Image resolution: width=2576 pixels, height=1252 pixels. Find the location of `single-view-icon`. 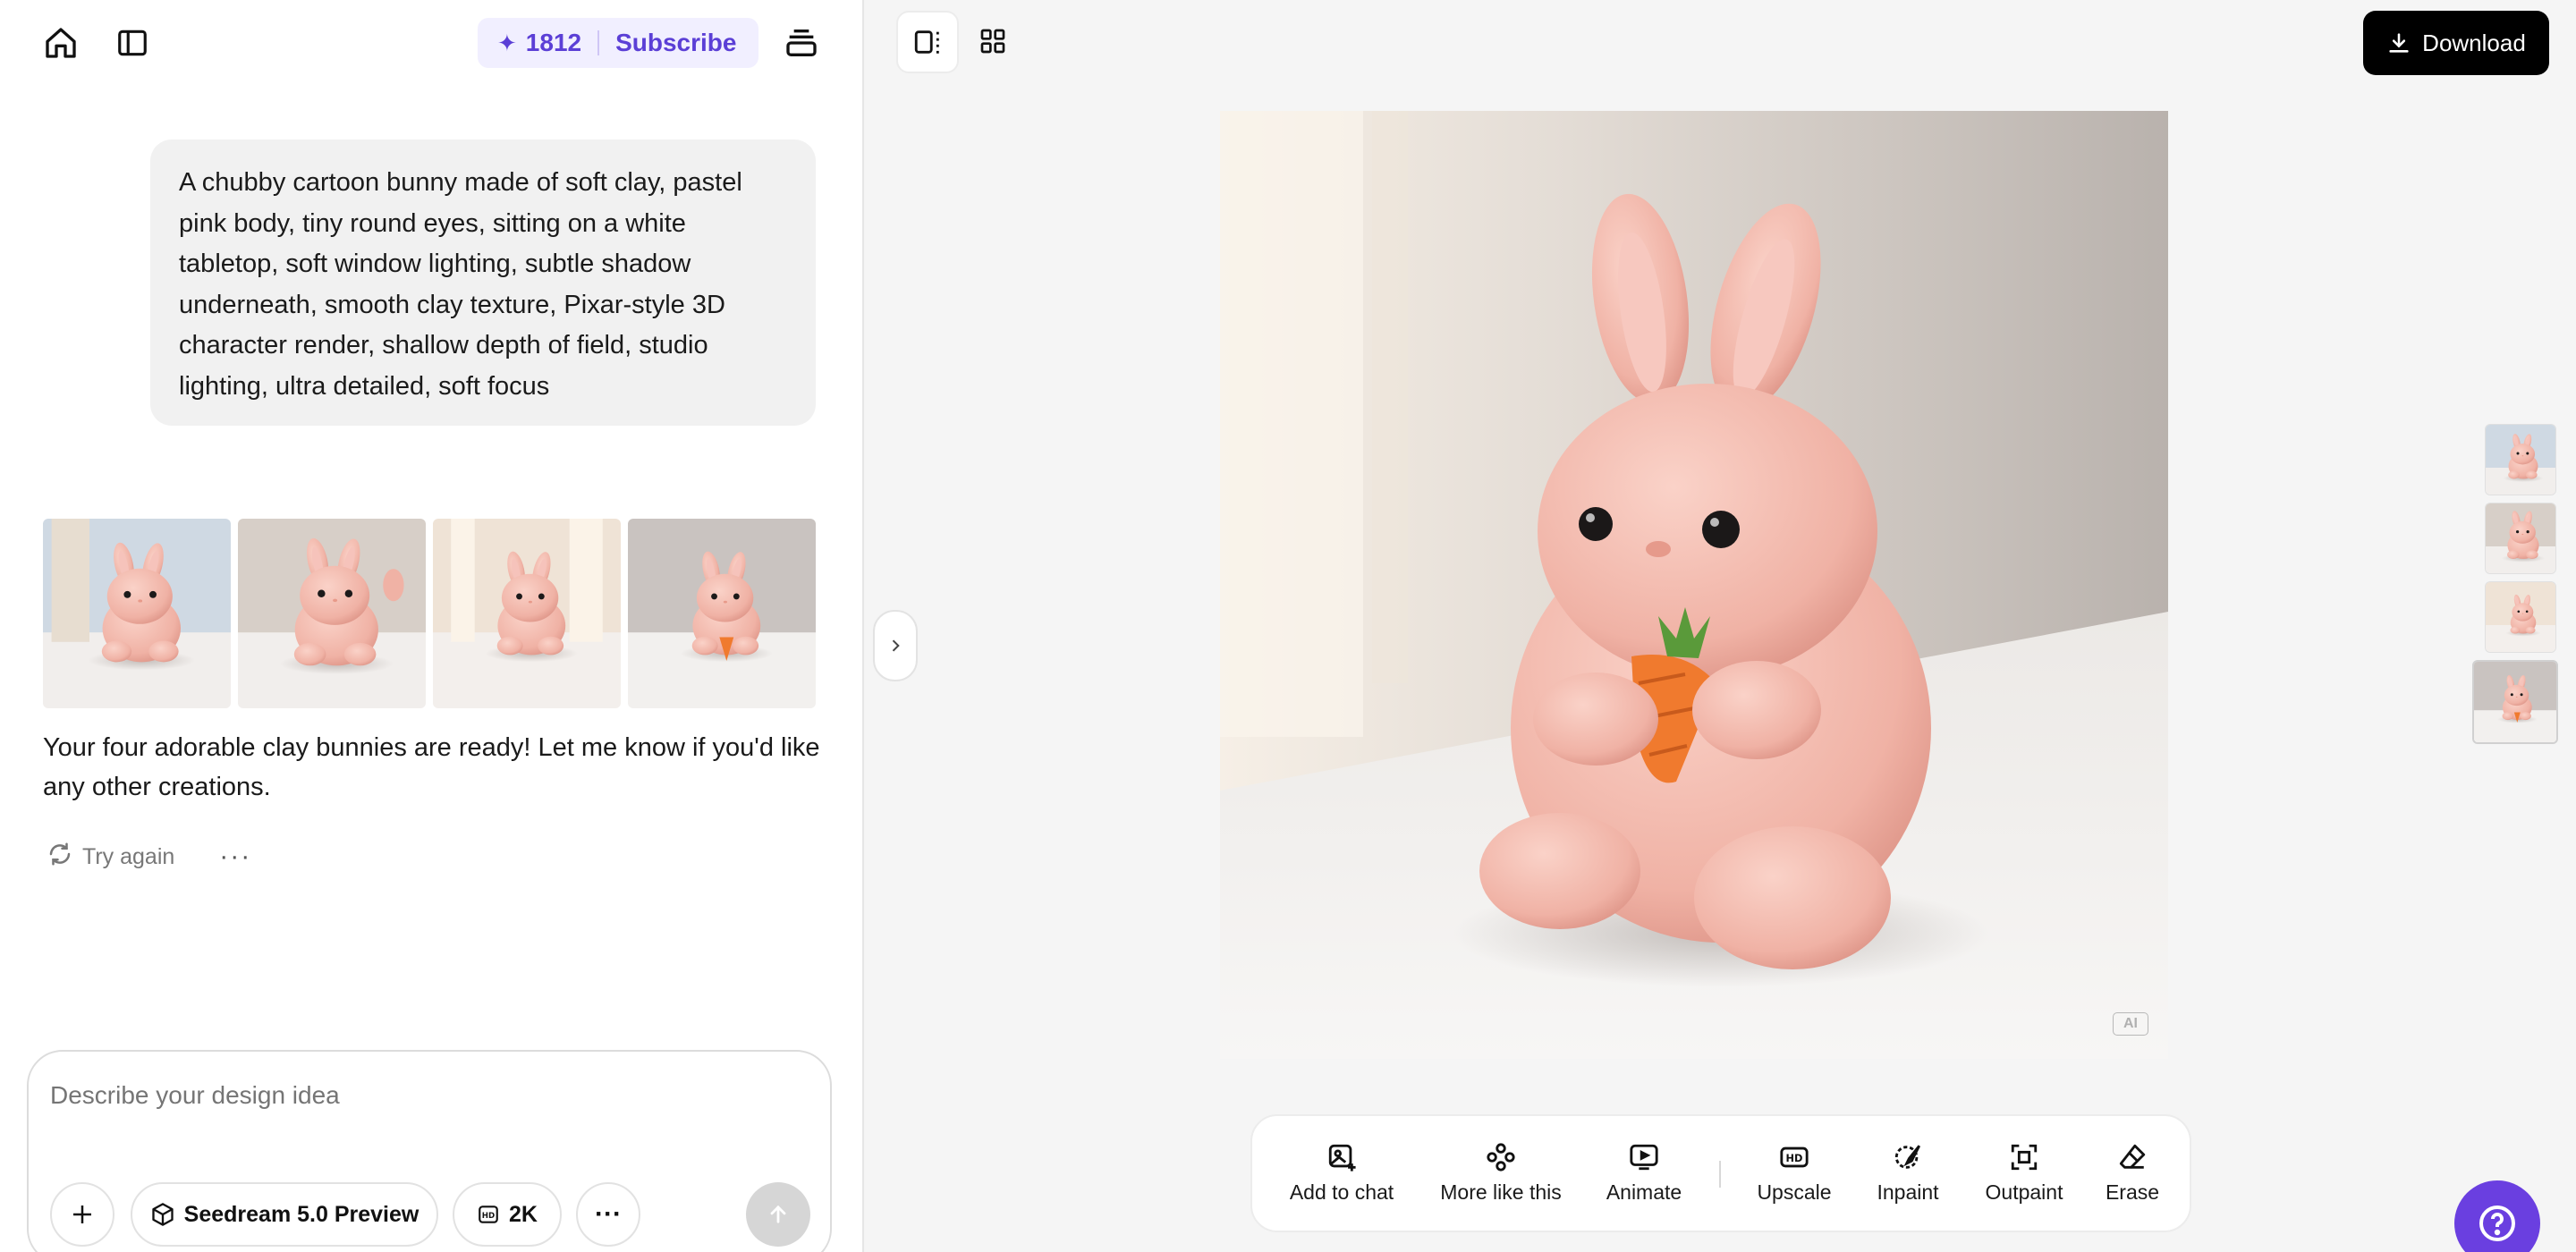

single-view-icon is located at coordinates (926, 42).